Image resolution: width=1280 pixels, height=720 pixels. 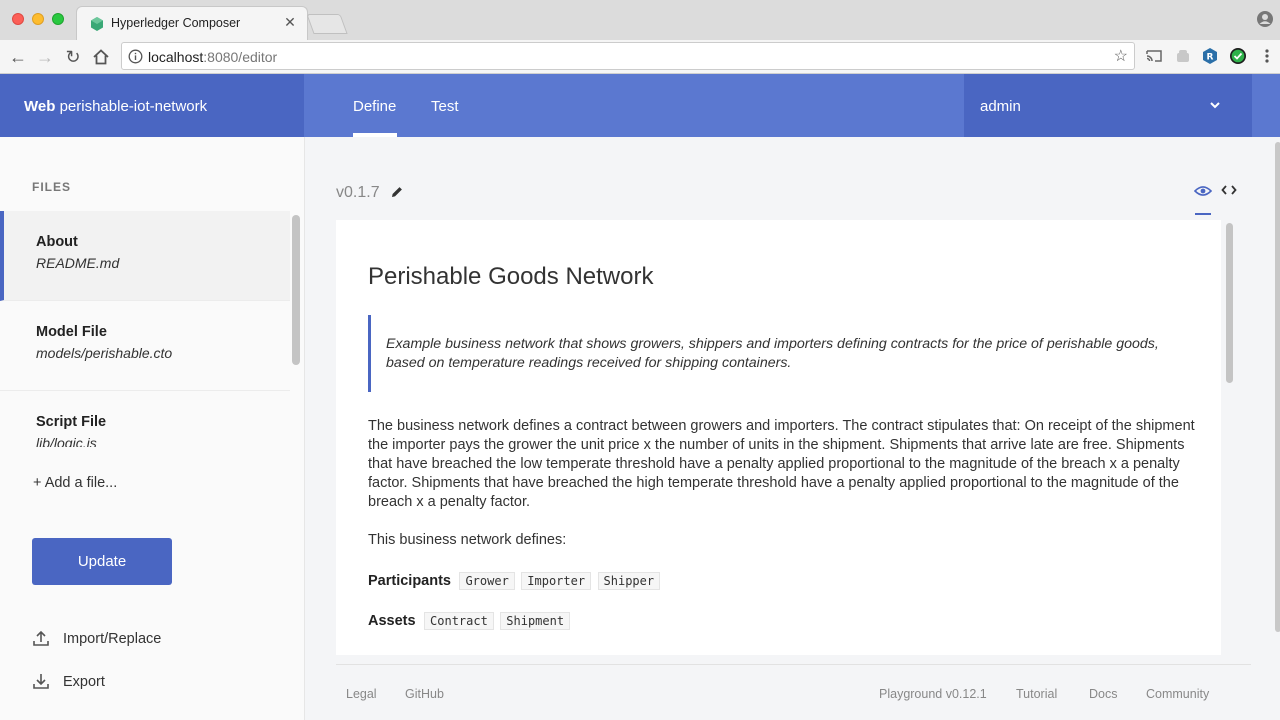 What do you see at coordinates (97, 24) in the screenshot?
I see `composer-favicon-icon` at bounding box center [97, 24].